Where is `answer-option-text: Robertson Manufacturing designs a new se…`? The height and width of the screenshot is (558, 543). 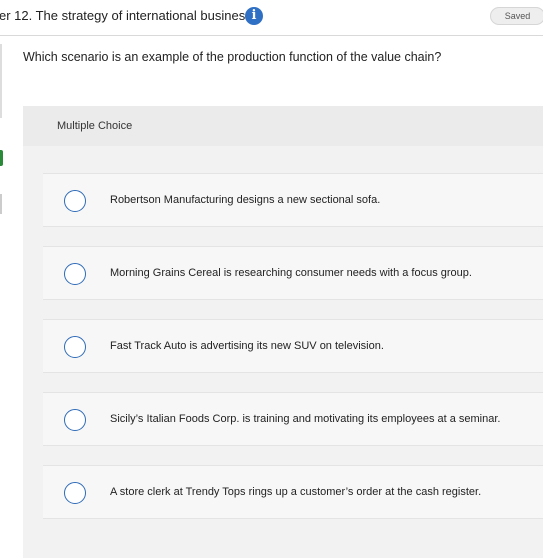
answer-option-text: Robertson Manufacturing designs a new se… is located at coordinates (245, 200).